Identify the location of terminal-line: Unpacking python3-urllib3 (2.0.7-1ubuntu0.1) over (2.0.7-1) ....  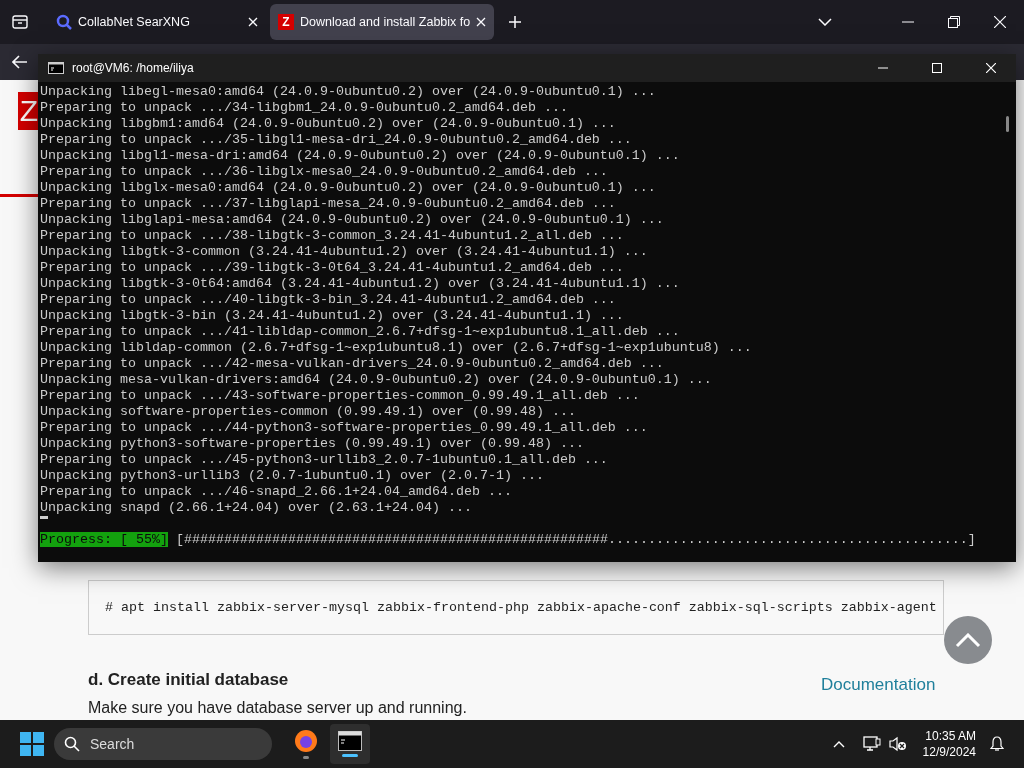
(292, 476).